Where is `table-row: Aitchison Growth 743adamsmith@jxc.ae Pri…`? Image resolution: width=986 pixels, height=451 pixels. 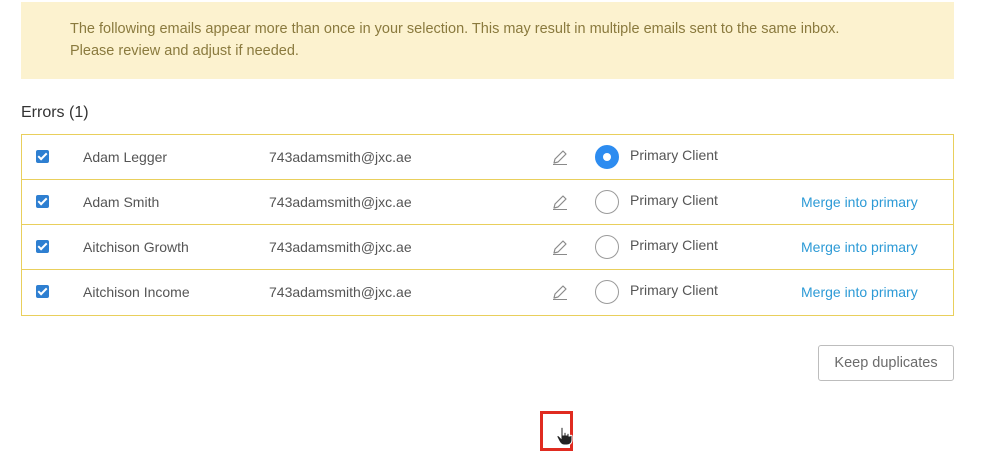
table-row: Aitchison Growth 743adamsmith@jxc.ae Pri… is located at coordinates (487, 247).